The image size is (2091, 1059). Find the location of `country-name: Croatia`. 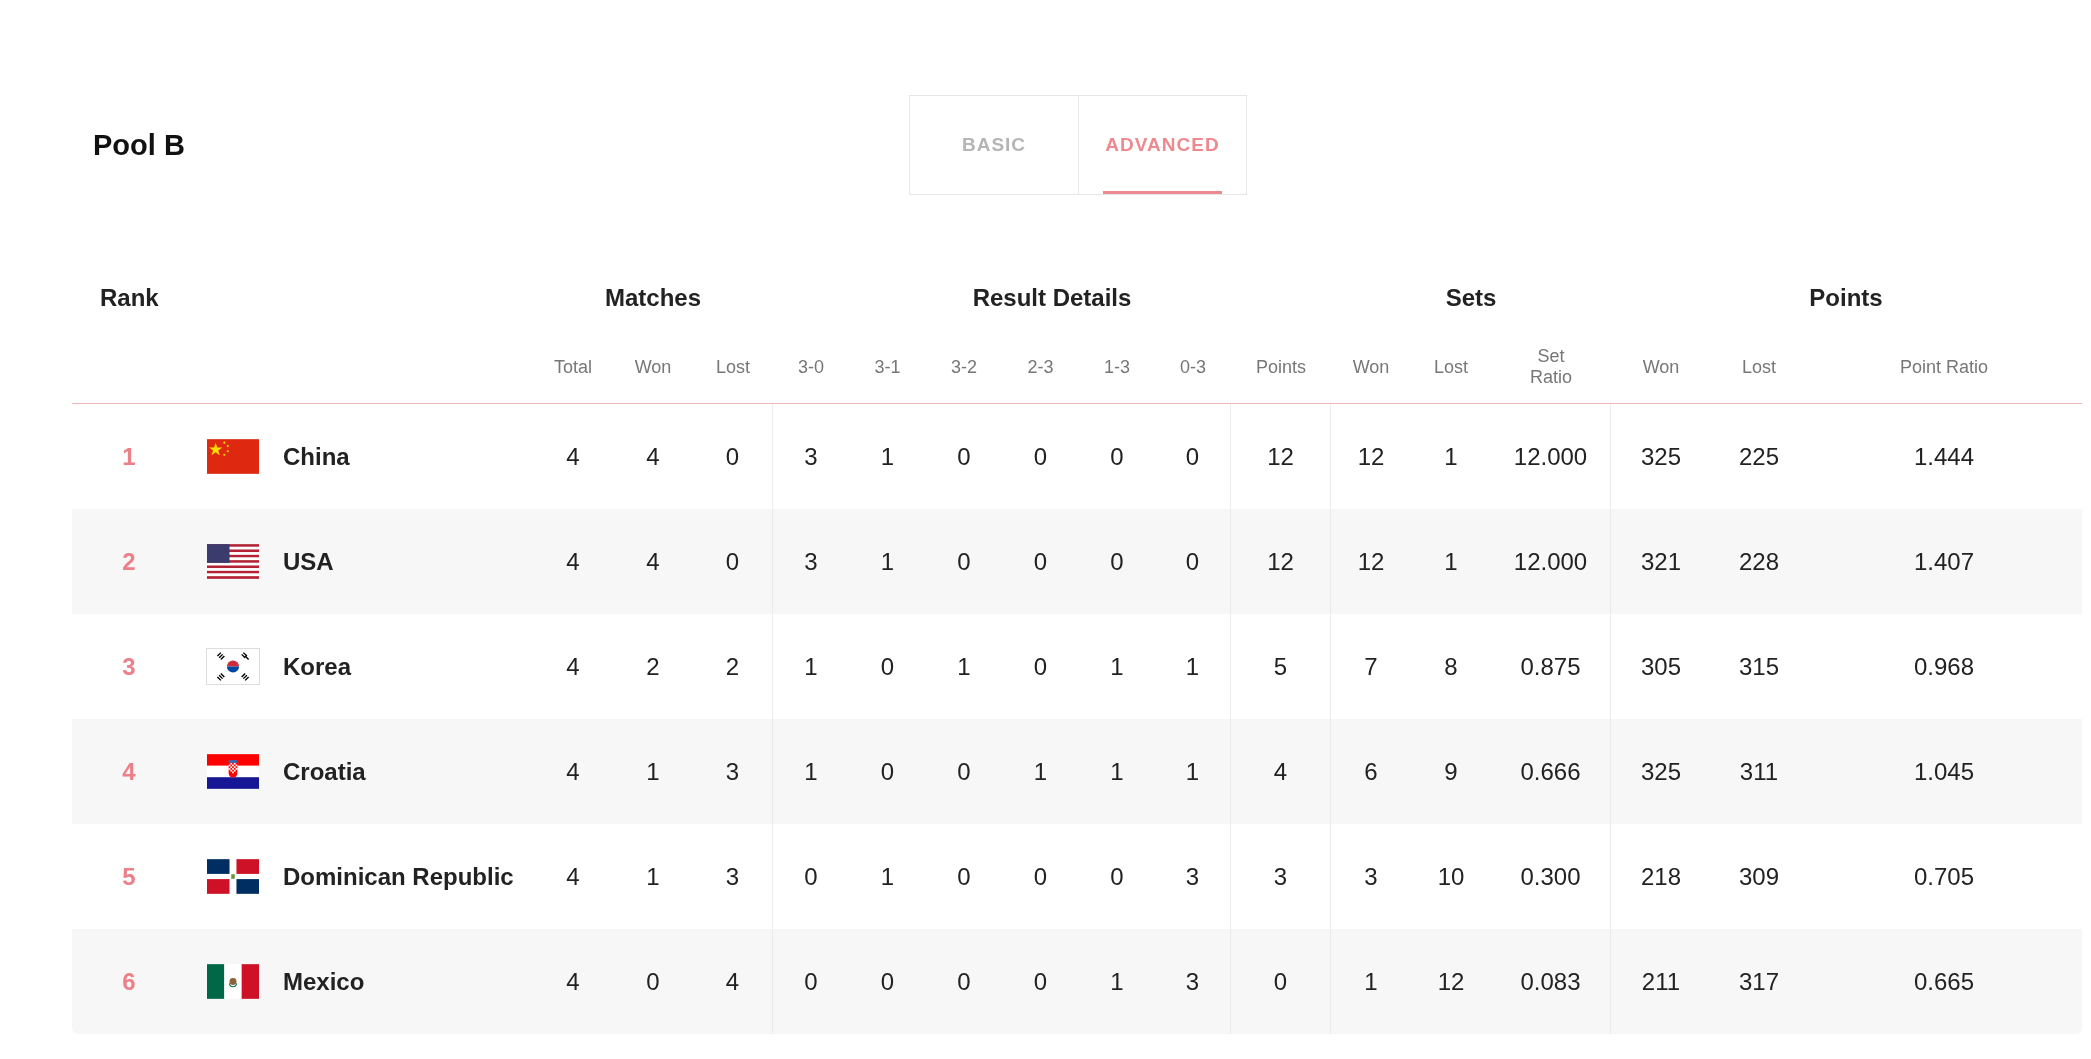

country-name: Croatia is located at coordinates (324, 771).